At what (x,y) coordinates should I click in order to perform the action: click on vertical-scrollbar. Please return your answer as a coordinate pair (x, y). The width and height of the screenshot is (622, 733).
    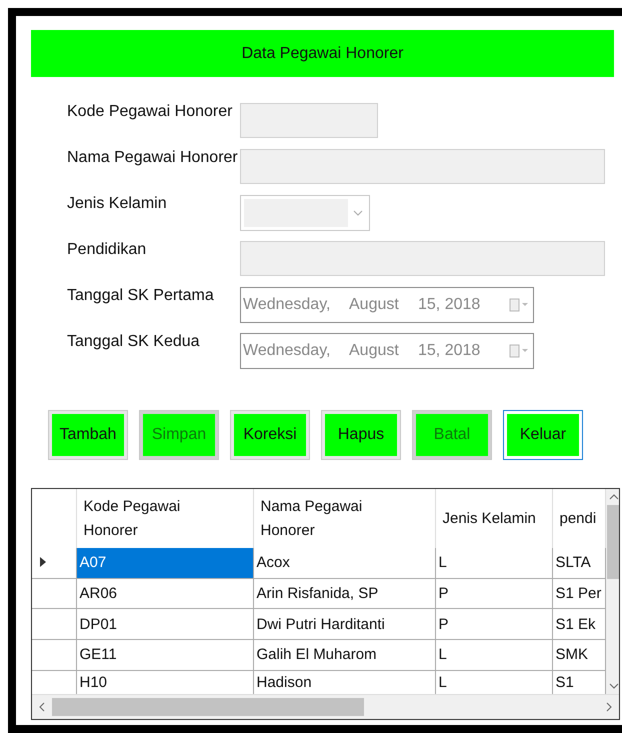
    Looking at the image, I should click on (612, 591).